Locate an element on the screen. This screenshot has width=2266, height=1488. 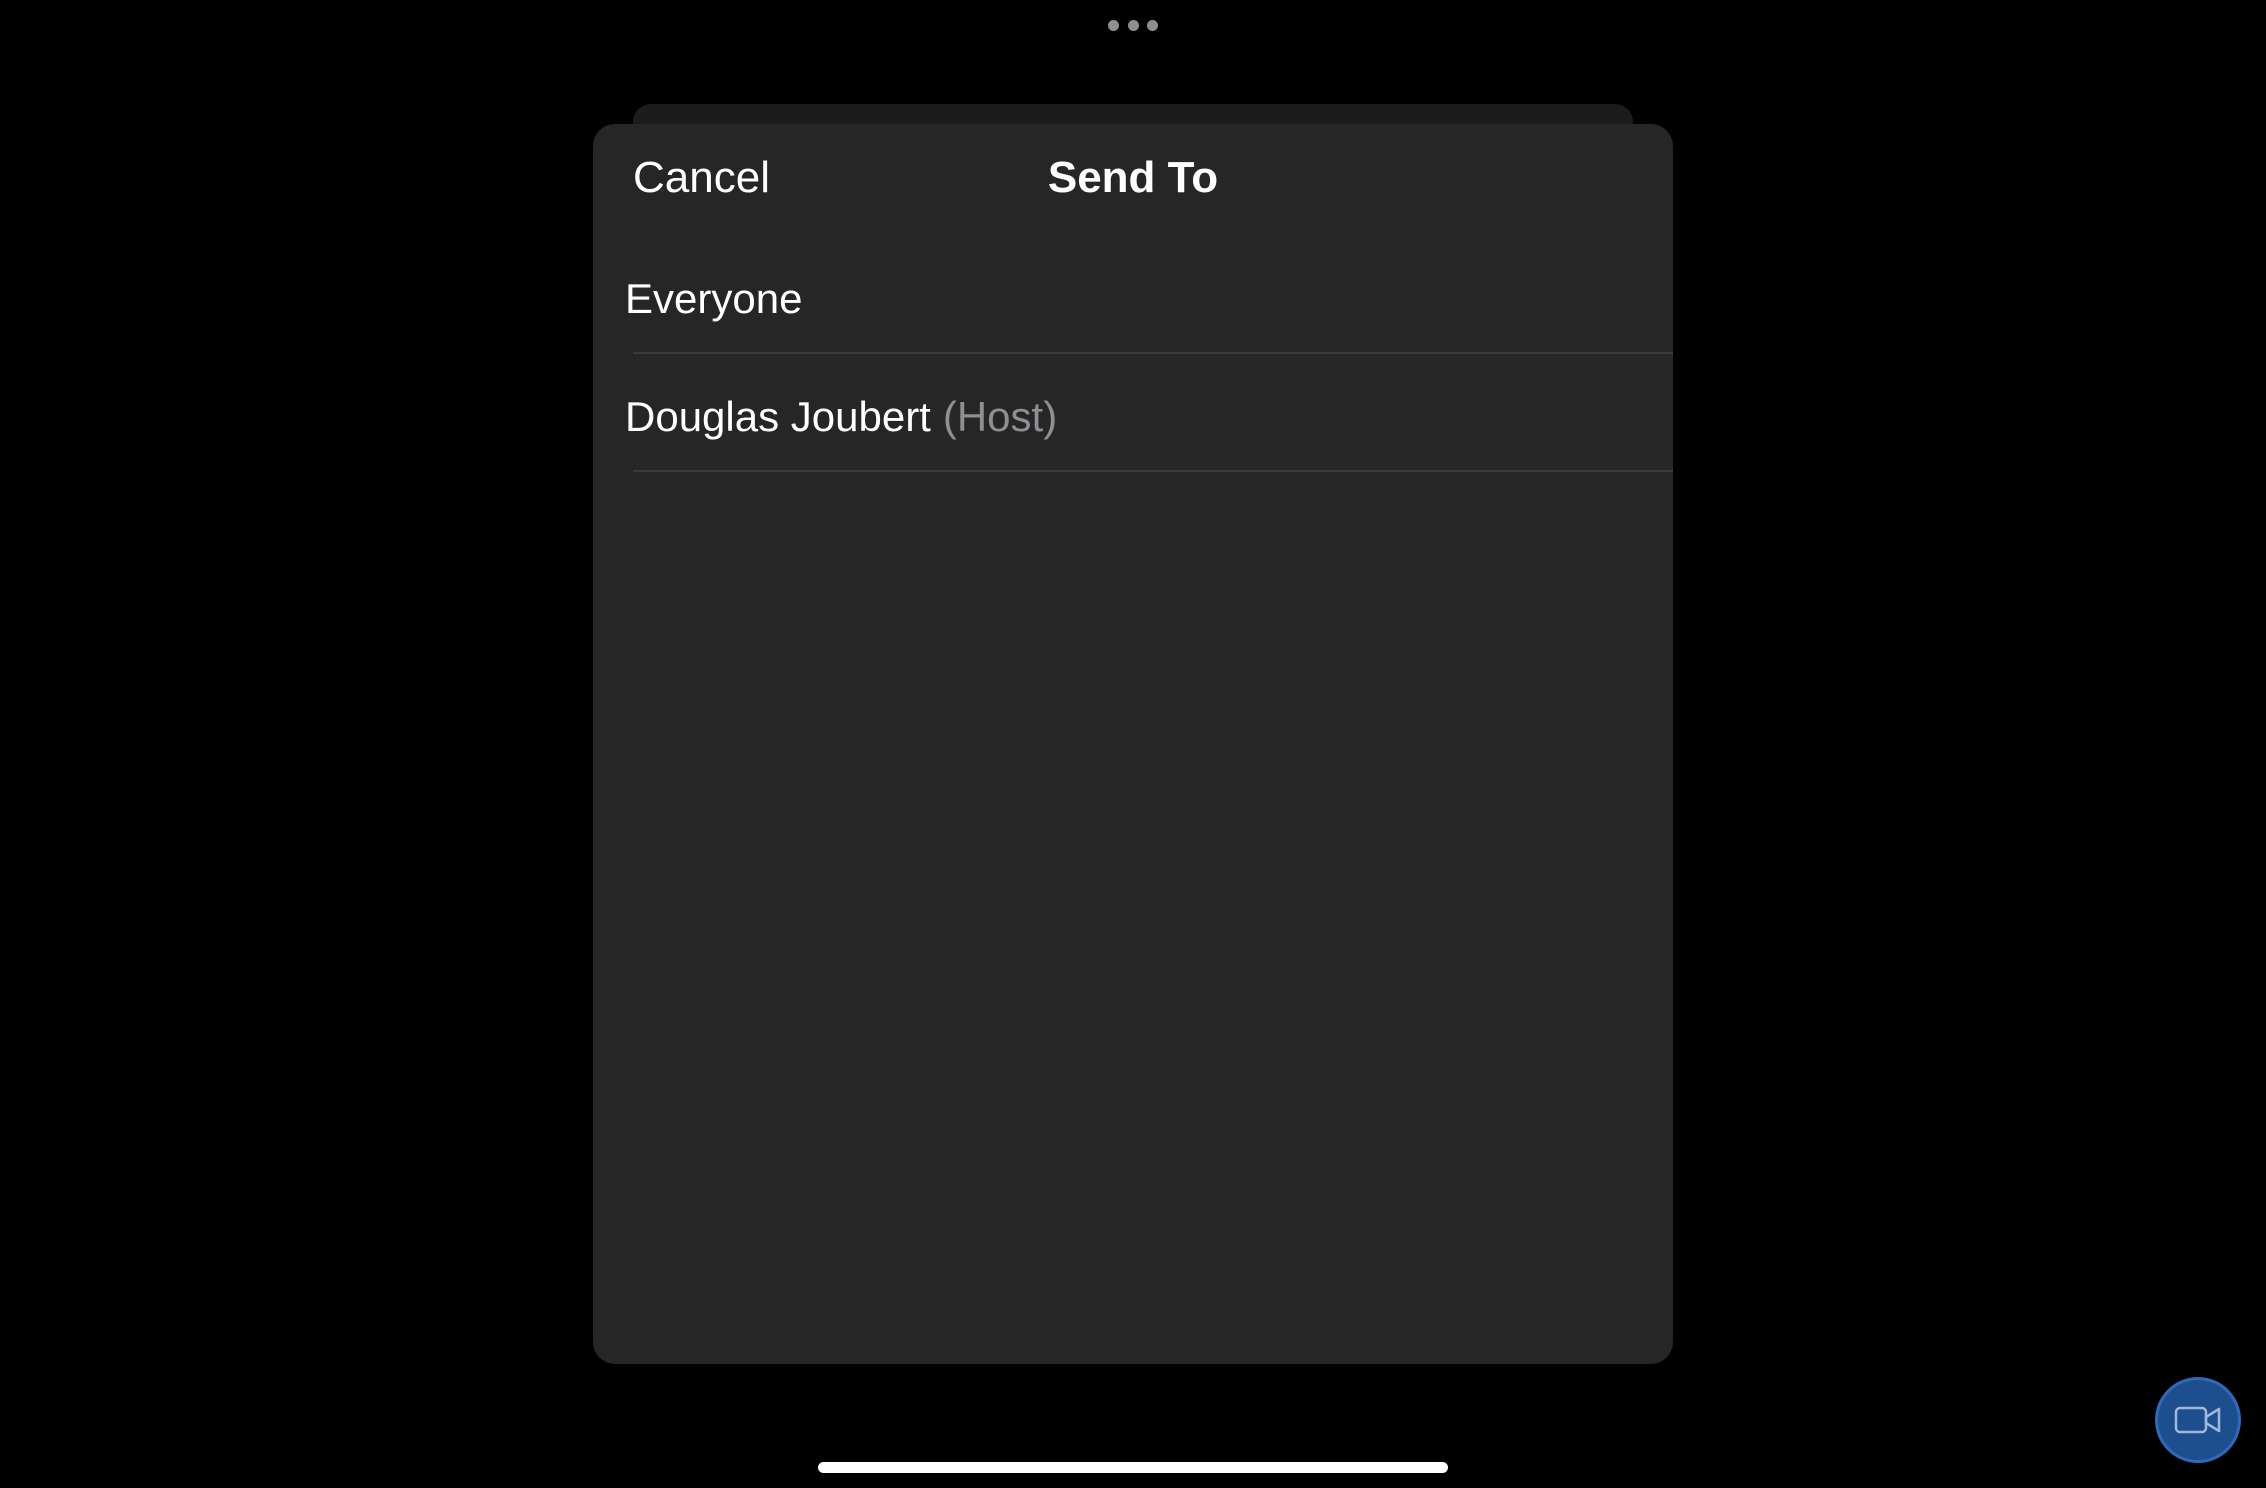
recipient-row-host: Douglas Joubert (Host) is located at coordinates (1133, 413).